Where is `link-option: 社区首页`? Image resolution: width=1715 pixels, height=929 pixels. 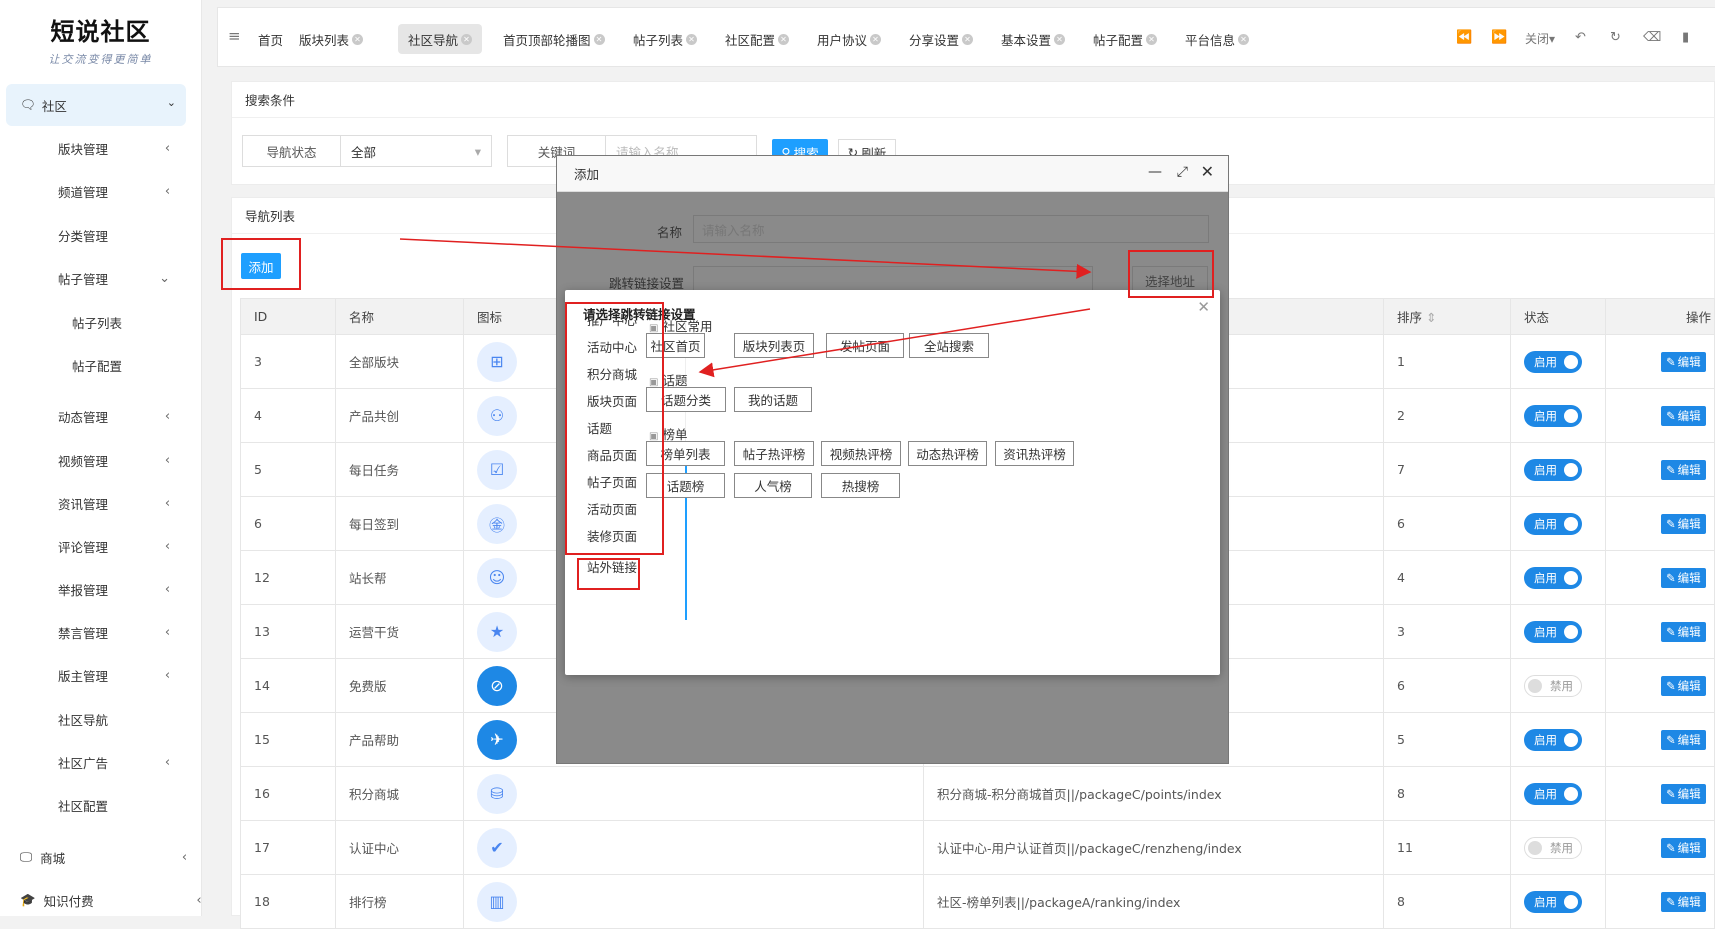
link-option: 社区首页 is located at coordinates (675, 345).